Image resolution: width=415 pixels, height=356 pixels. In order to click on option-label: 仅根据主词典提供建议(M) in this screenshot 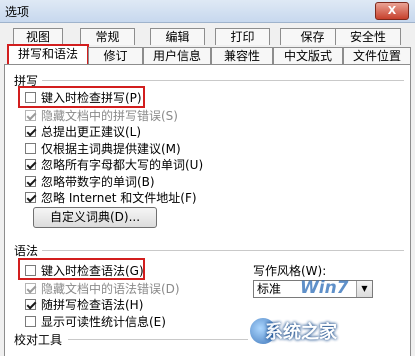, I will do `click(111, 148)`.